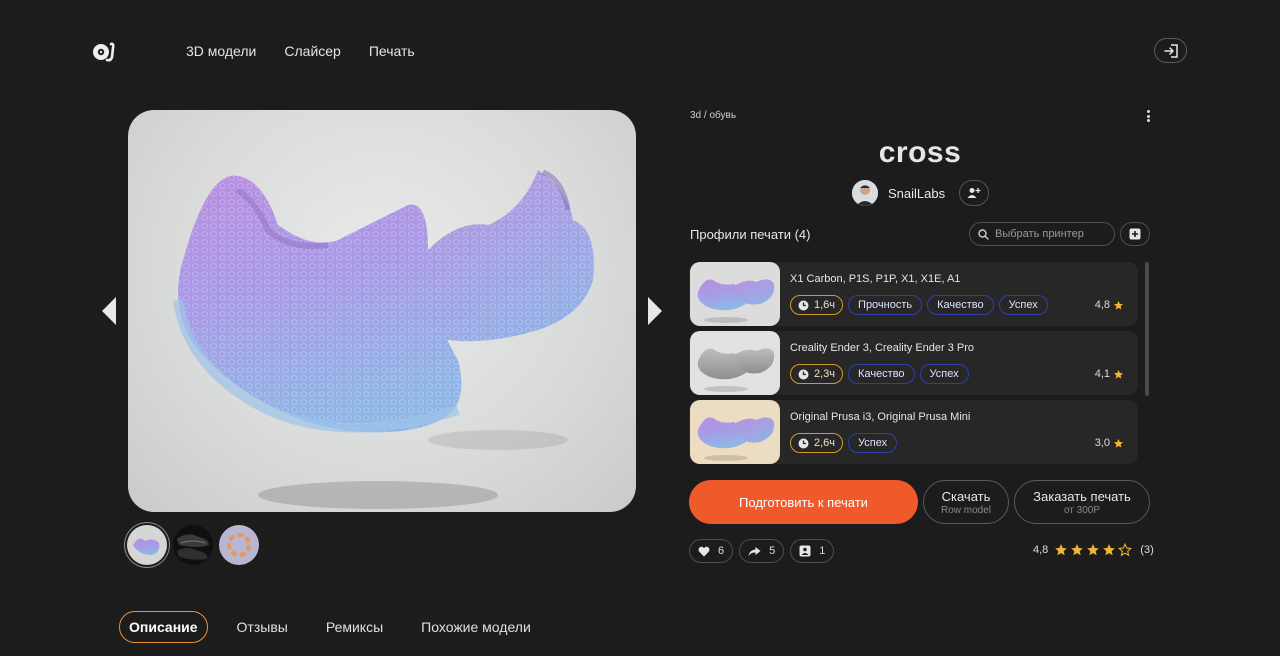 The height and width of the screenshot is (656, 1280). I want to click on overall-rating: 4,8 (3), so click(1093, 550).